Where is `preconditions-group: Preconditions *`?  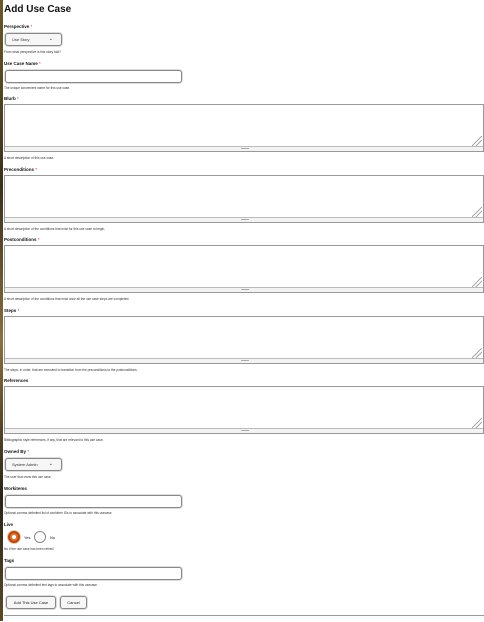 preconditions-group: Preconditions * is located at coordinates (244, 169).